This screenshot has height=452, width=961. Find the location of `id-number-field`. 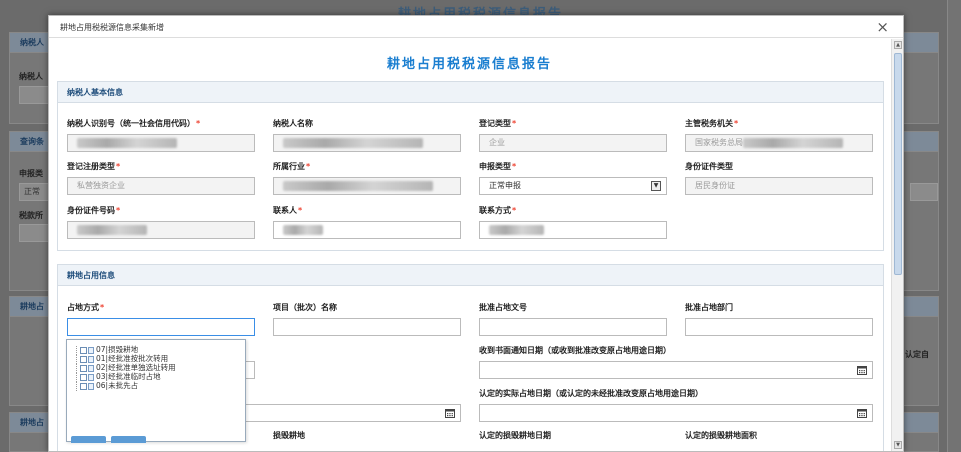

id-number-field is located at coordinates (161, 230).